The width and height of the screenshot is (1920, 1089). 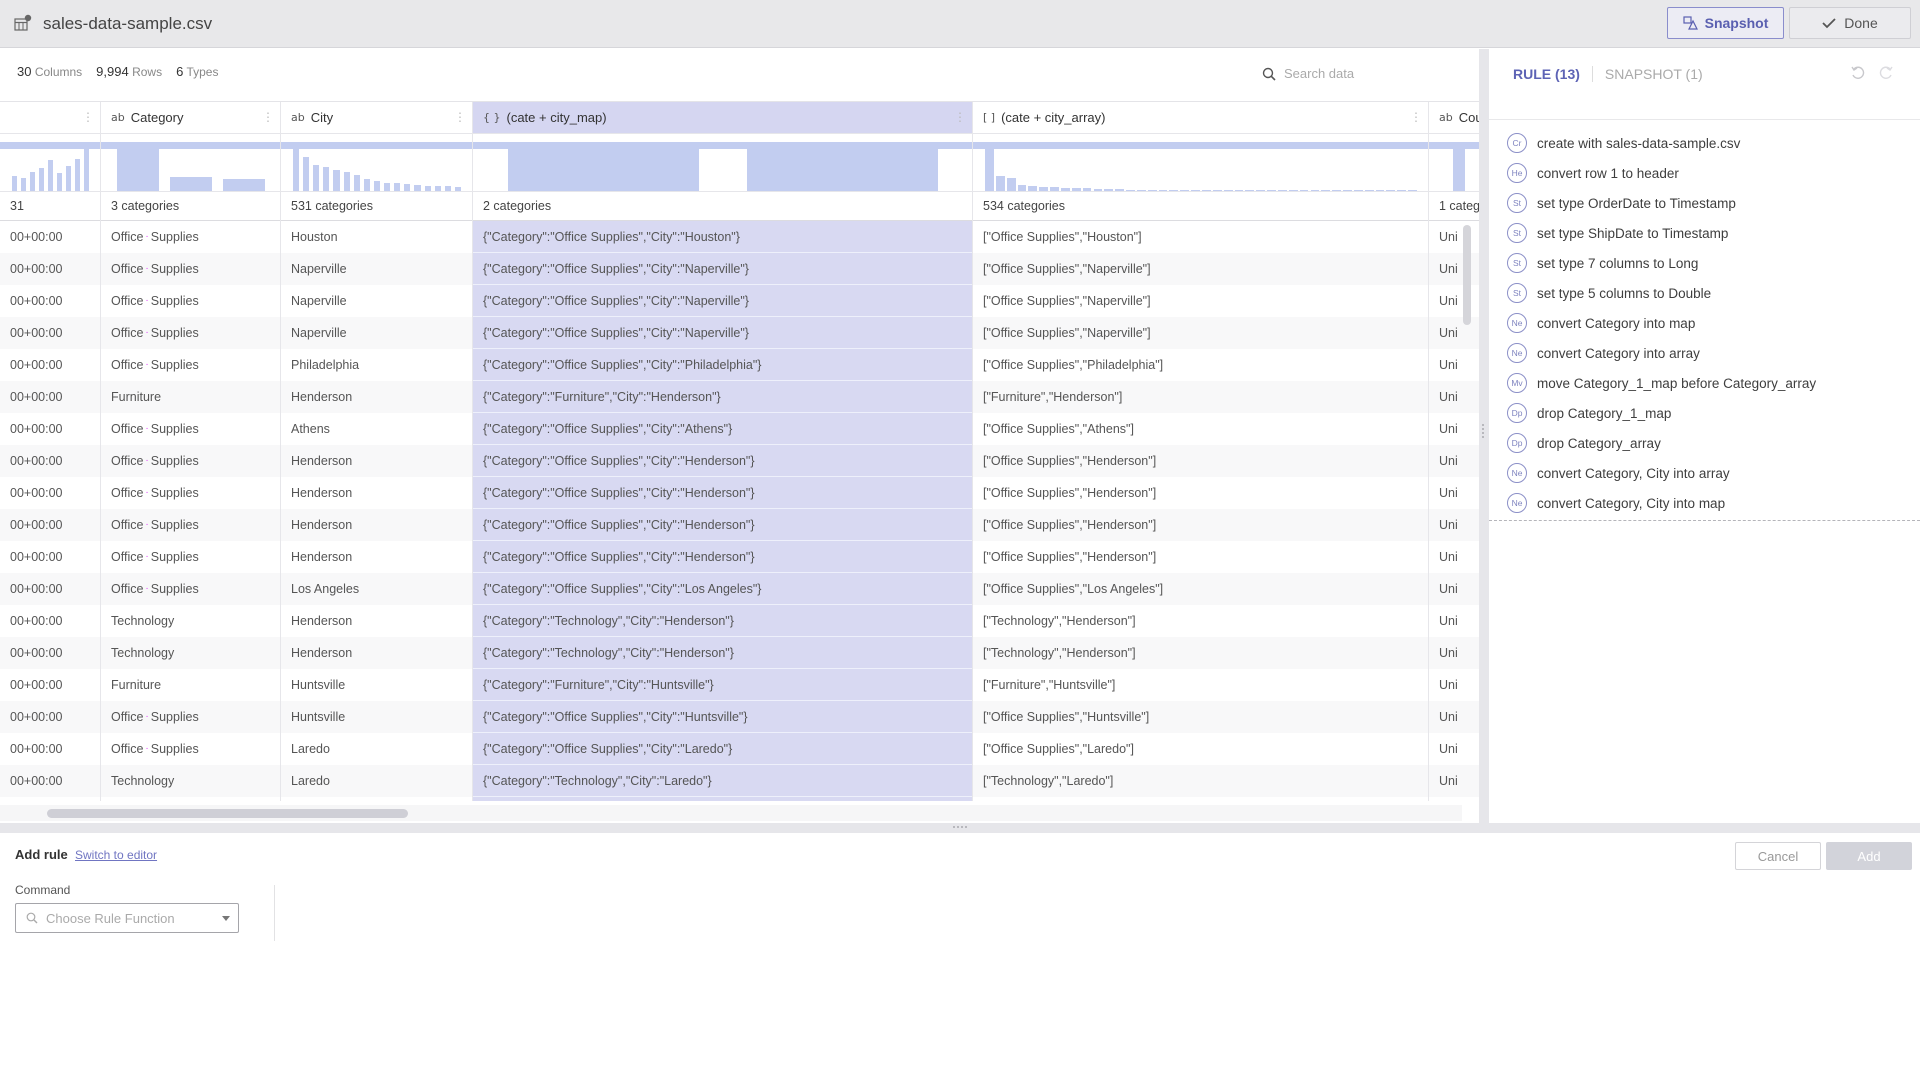 I want to click on table-cell: ["Furniture","Henderson"], so click(x=1200, y=397).